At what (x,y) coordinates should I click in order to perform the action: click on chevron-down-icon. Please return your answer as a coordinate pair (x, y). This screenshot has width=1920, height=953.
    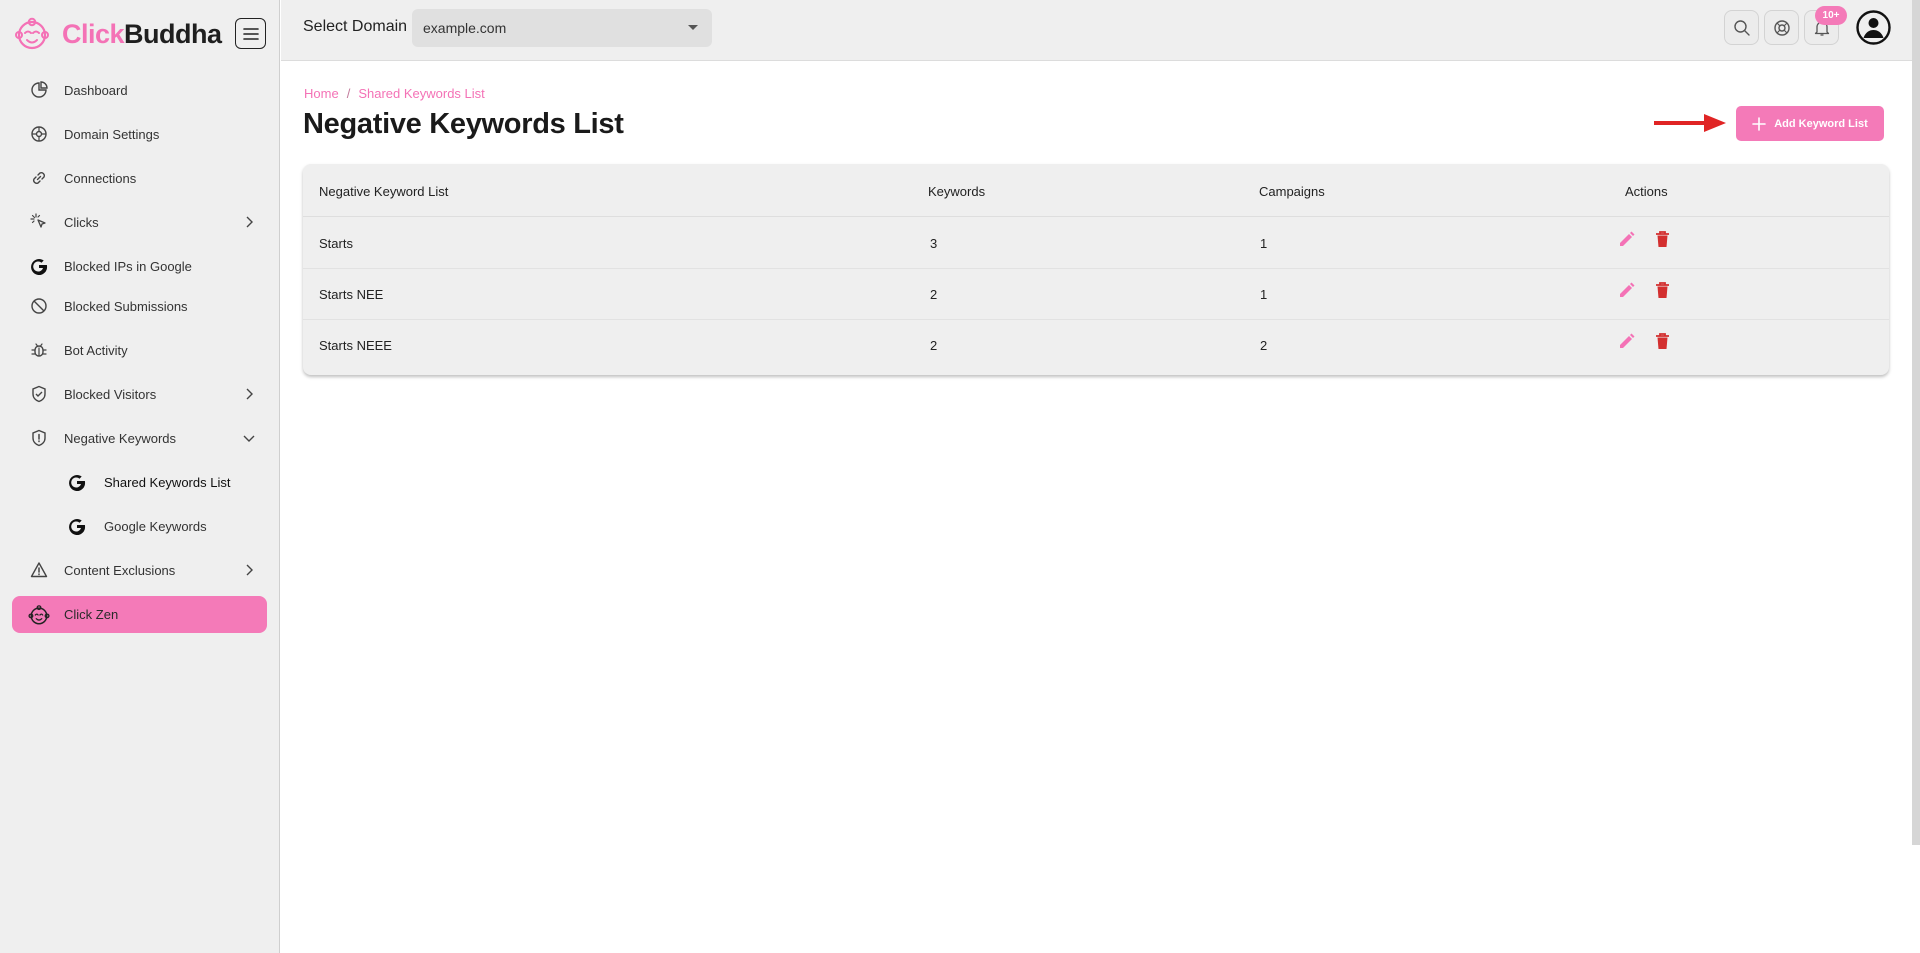
    Looking at the image, I should click on (249, 438).